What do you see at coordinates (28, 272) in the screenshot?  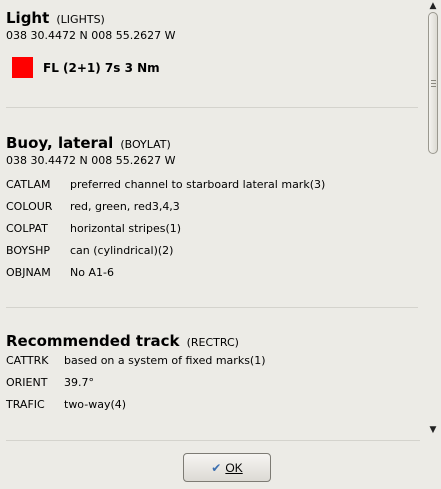 I see `attribute-key: OBJNAM` at bounding box center [28, 272].